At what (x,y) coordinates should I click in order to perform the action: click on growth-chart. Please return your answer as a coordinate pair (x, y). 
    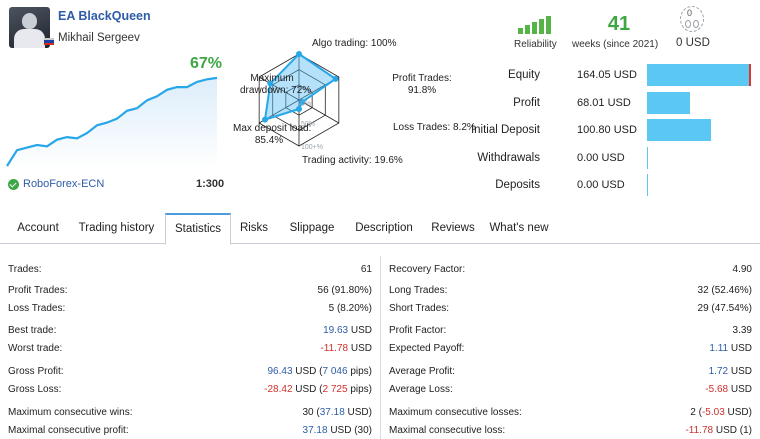
    Looking at the image, I should click on (112, 122).